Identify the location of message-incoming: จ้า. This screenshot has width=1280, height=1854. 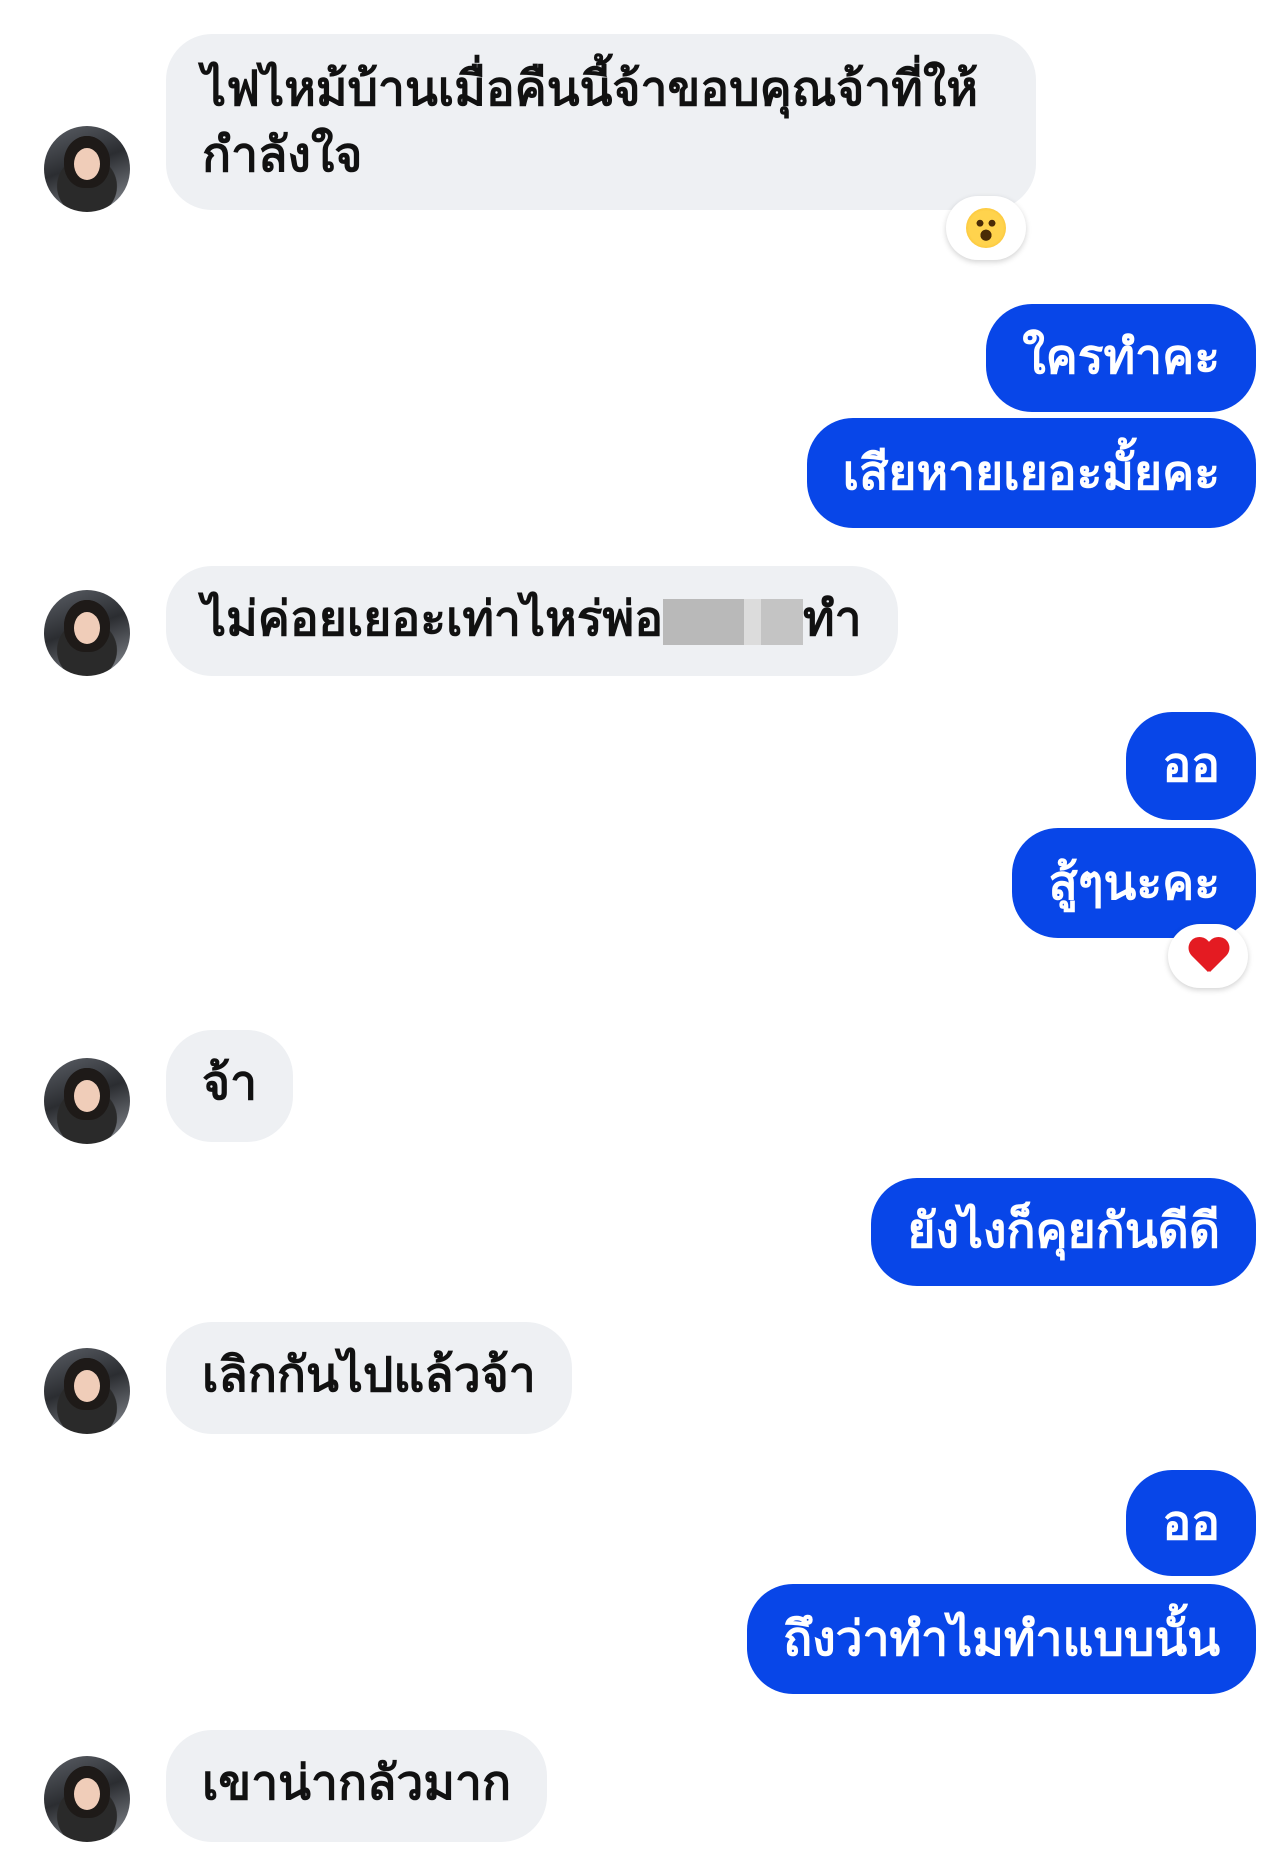
(230, 1086).